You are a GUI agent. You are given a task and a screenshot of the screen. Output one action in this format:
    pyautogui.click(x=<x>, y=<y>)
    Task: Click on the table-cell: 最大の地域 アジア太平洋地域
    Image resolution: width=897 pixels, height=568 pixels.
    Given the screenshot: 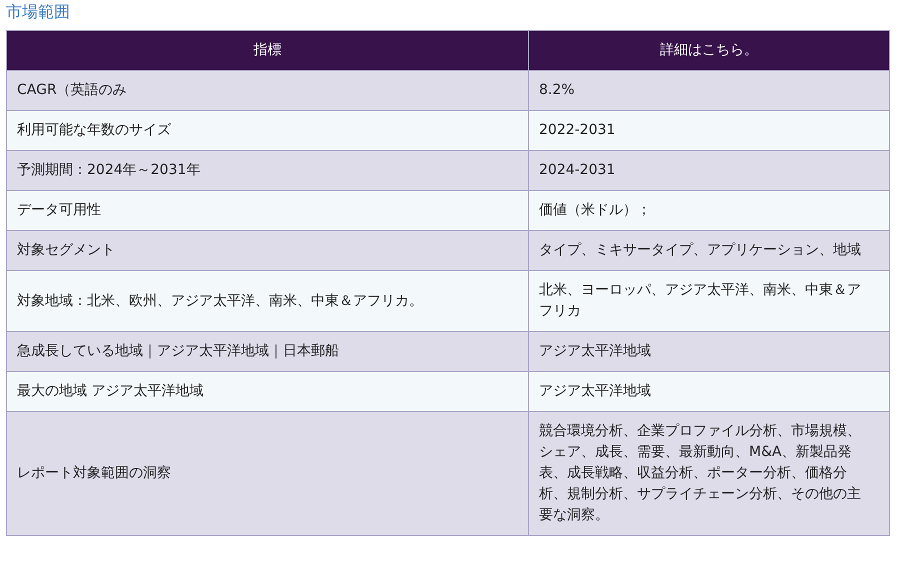 What is the action you would take?
    pyautogui.click(x=267, y=392)
    